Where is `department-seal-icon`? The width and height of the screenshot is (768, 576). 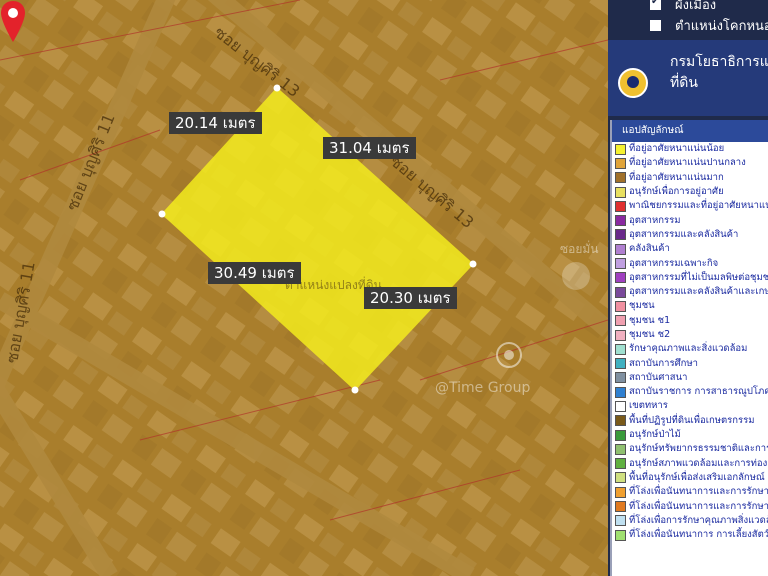
department-seal-icon is located at coordinates (633, 83).